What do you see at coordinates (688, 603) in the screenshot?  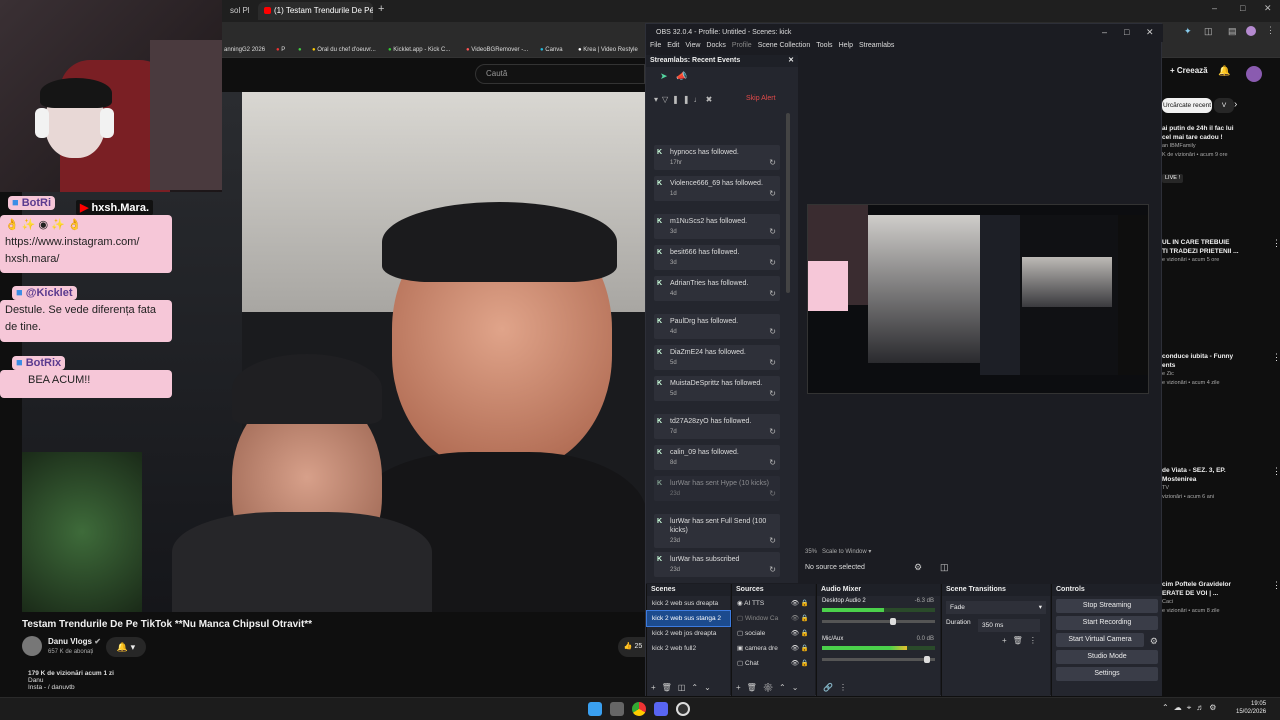 I see `scene-item: kick 2 web sus dreapta` at bounding box center [688, 603].